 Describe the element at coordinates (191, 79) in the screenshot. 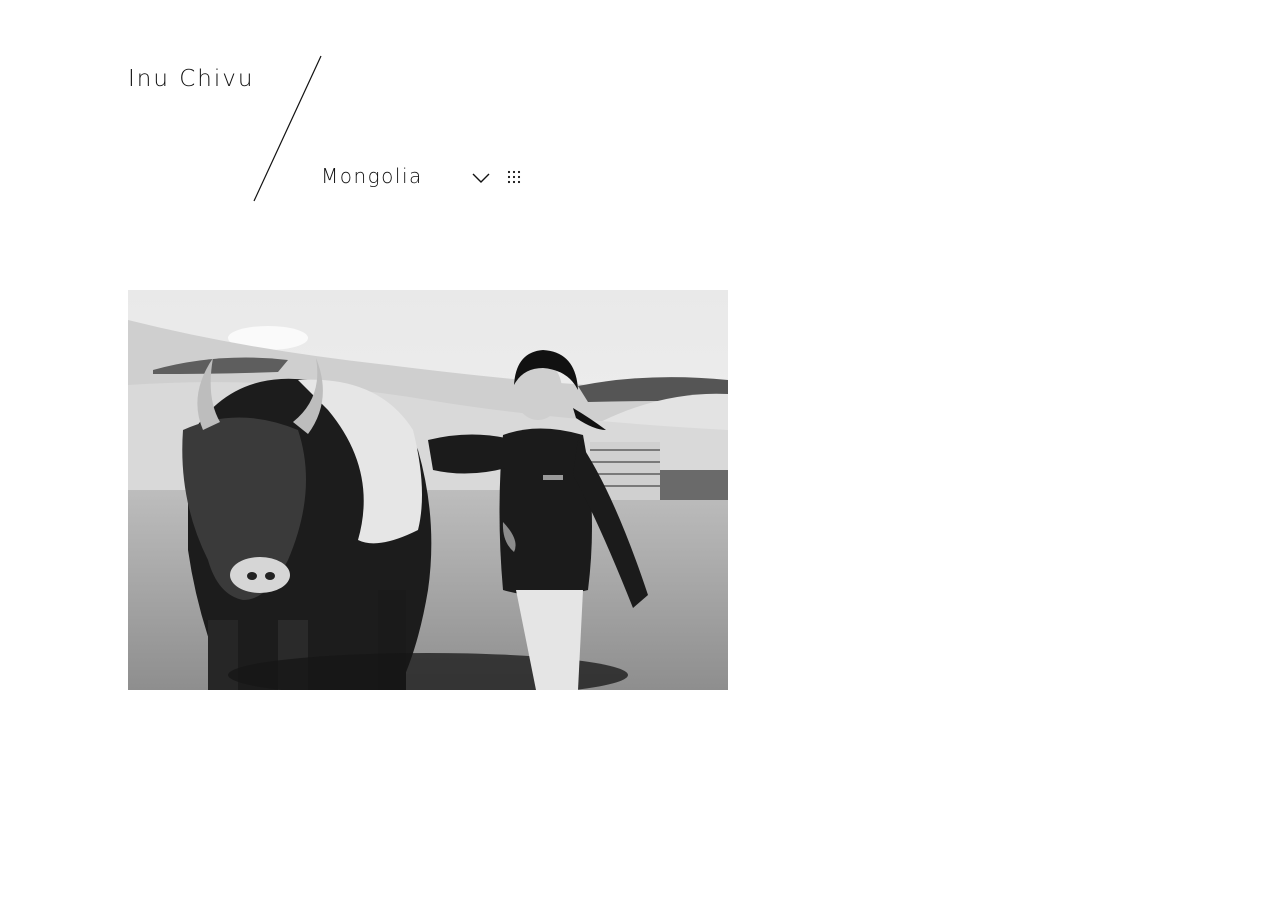

I see `site-title: Inu Chivu` at that location.